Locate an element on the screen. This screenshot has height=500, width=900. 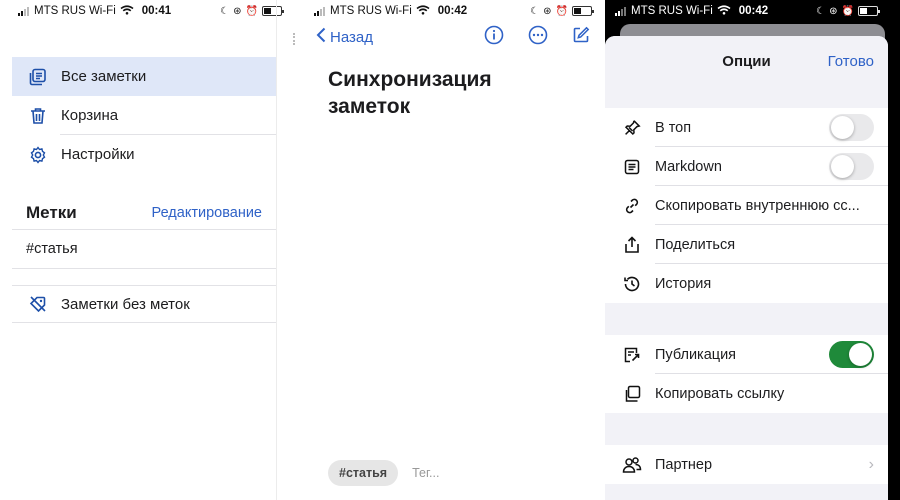
option-markdown: Markdown is located at coordinates (746, 166).